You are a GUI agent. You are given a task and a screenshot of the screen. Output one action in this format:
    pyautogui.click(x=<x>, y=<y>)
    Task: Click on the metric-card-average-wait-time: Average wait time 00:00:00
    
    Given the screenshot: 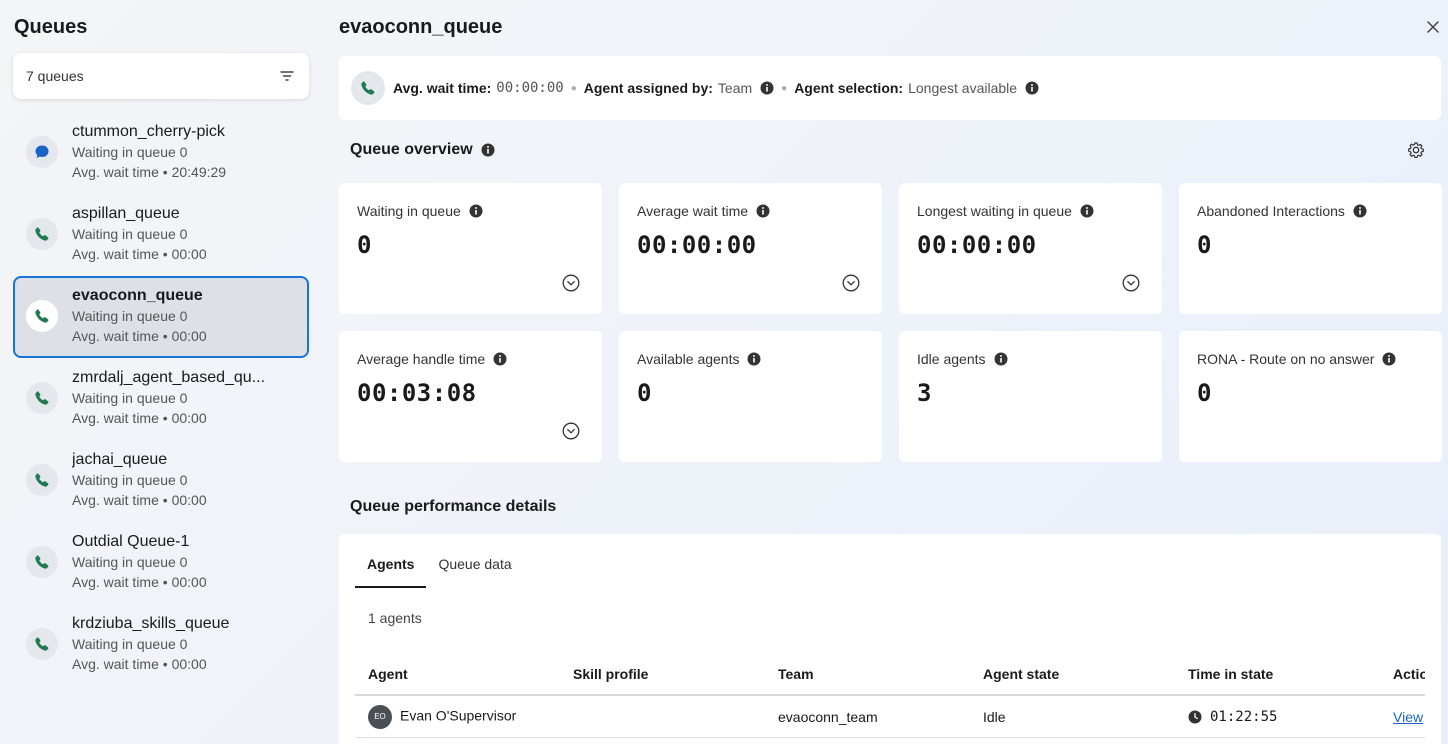 What is the action you would take?
    pyautogui.click(x=750, y=248)
    